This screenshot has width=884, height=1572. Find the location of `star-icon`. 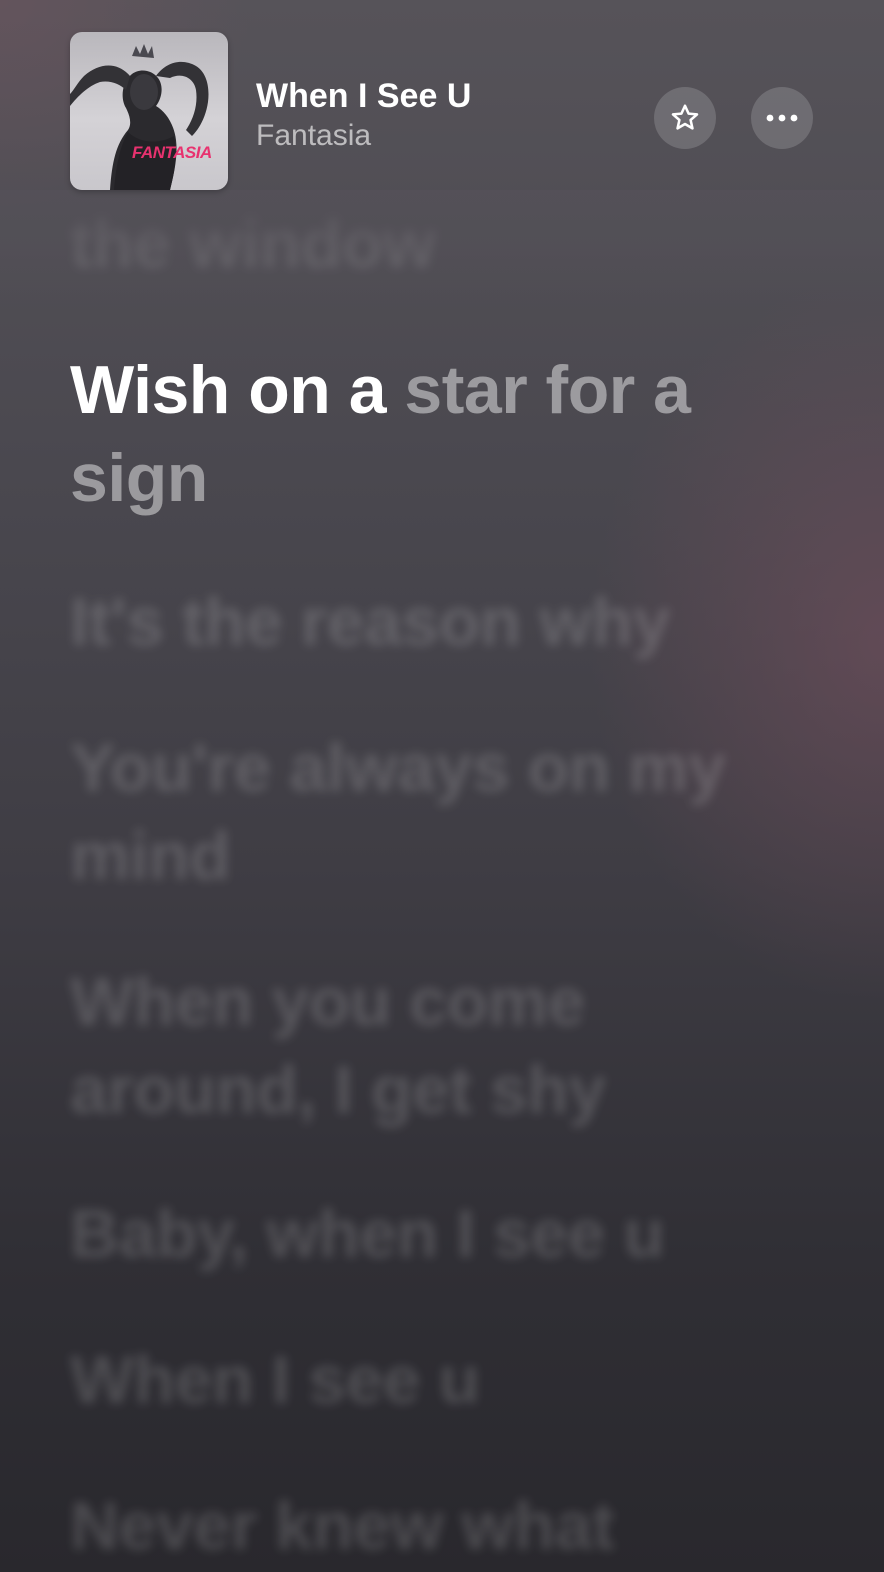

star-icon is located at coordinates (685, 117).